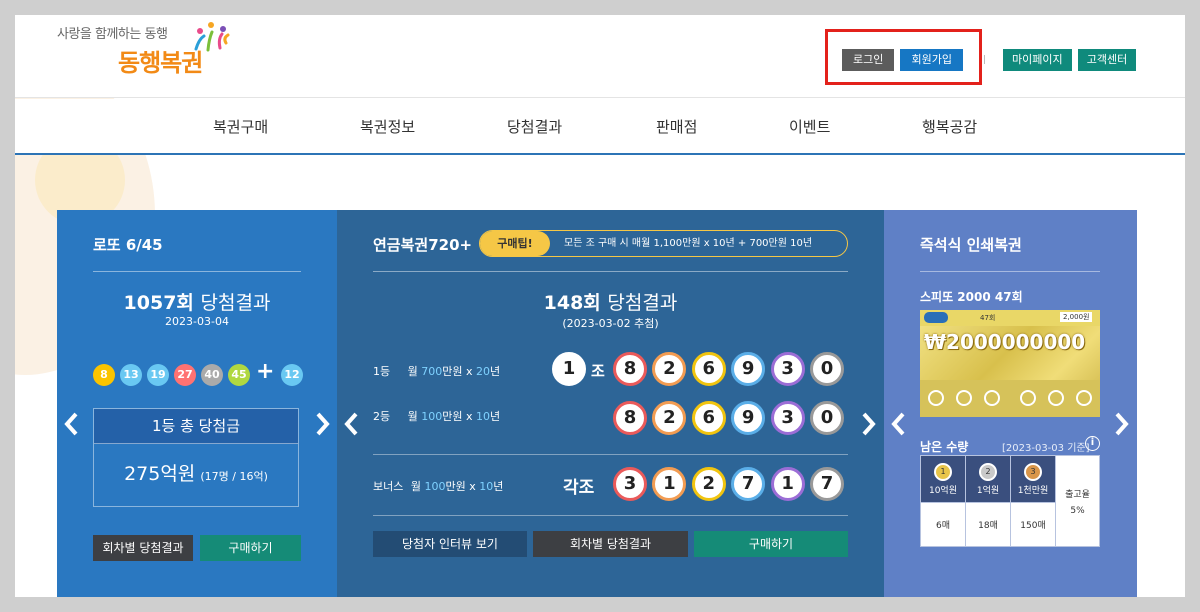 This screenshot has height=612, width=1200. Describe the element at coordinates (387, 126) in the screenshot. I see `nav-item-info: 복권정보` at that location.